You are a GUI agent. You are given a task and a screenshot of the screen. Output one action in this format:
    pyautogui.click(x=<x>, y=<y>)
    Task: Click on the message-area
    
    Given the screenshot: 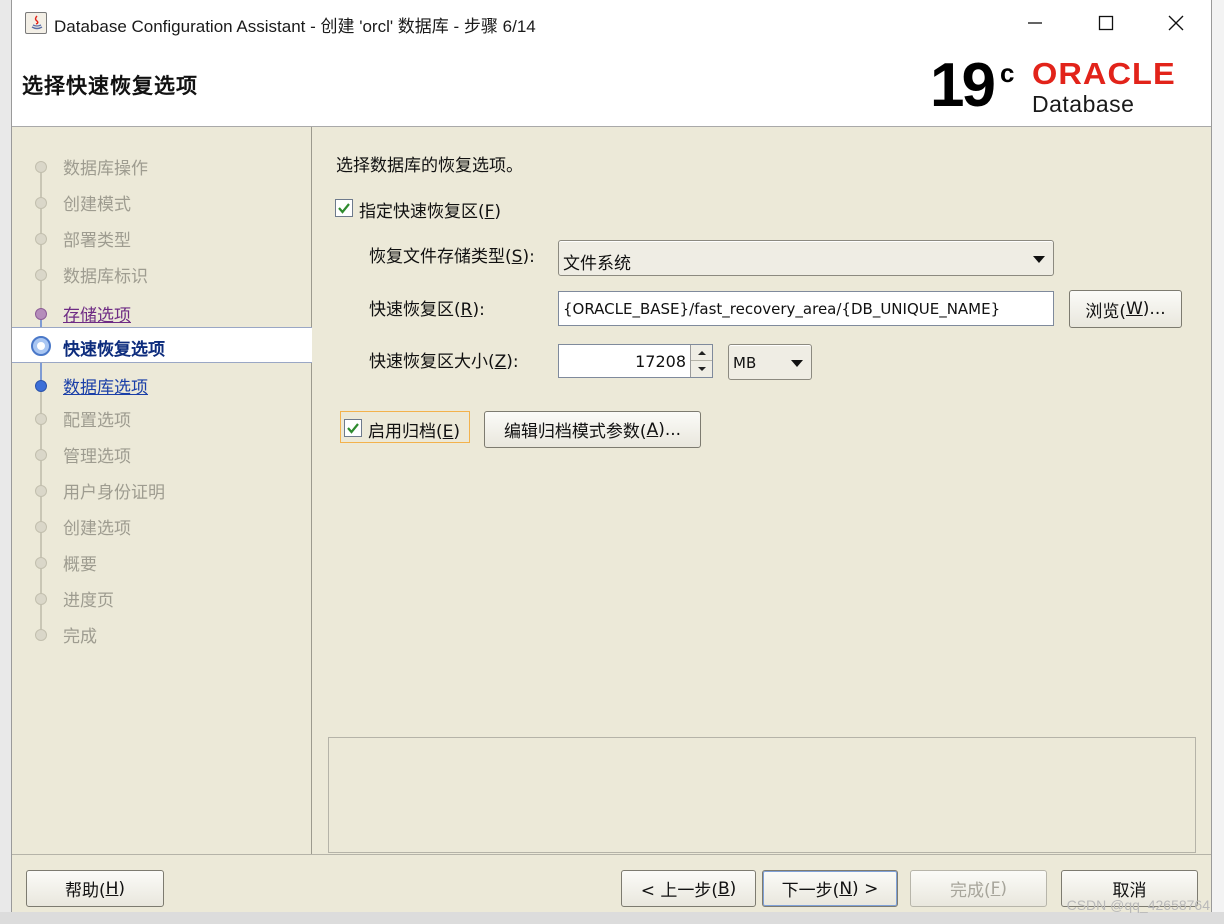 What is the action you would take?
    pyautogui.click(x=762, y=795)
    